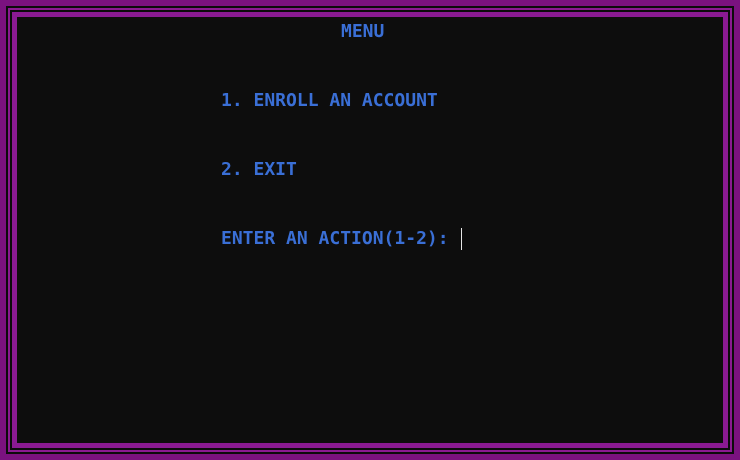 This screenshot has height=460, width=740. I want to click on menu-item-exit: 2. EXIT, so click(259, 169).